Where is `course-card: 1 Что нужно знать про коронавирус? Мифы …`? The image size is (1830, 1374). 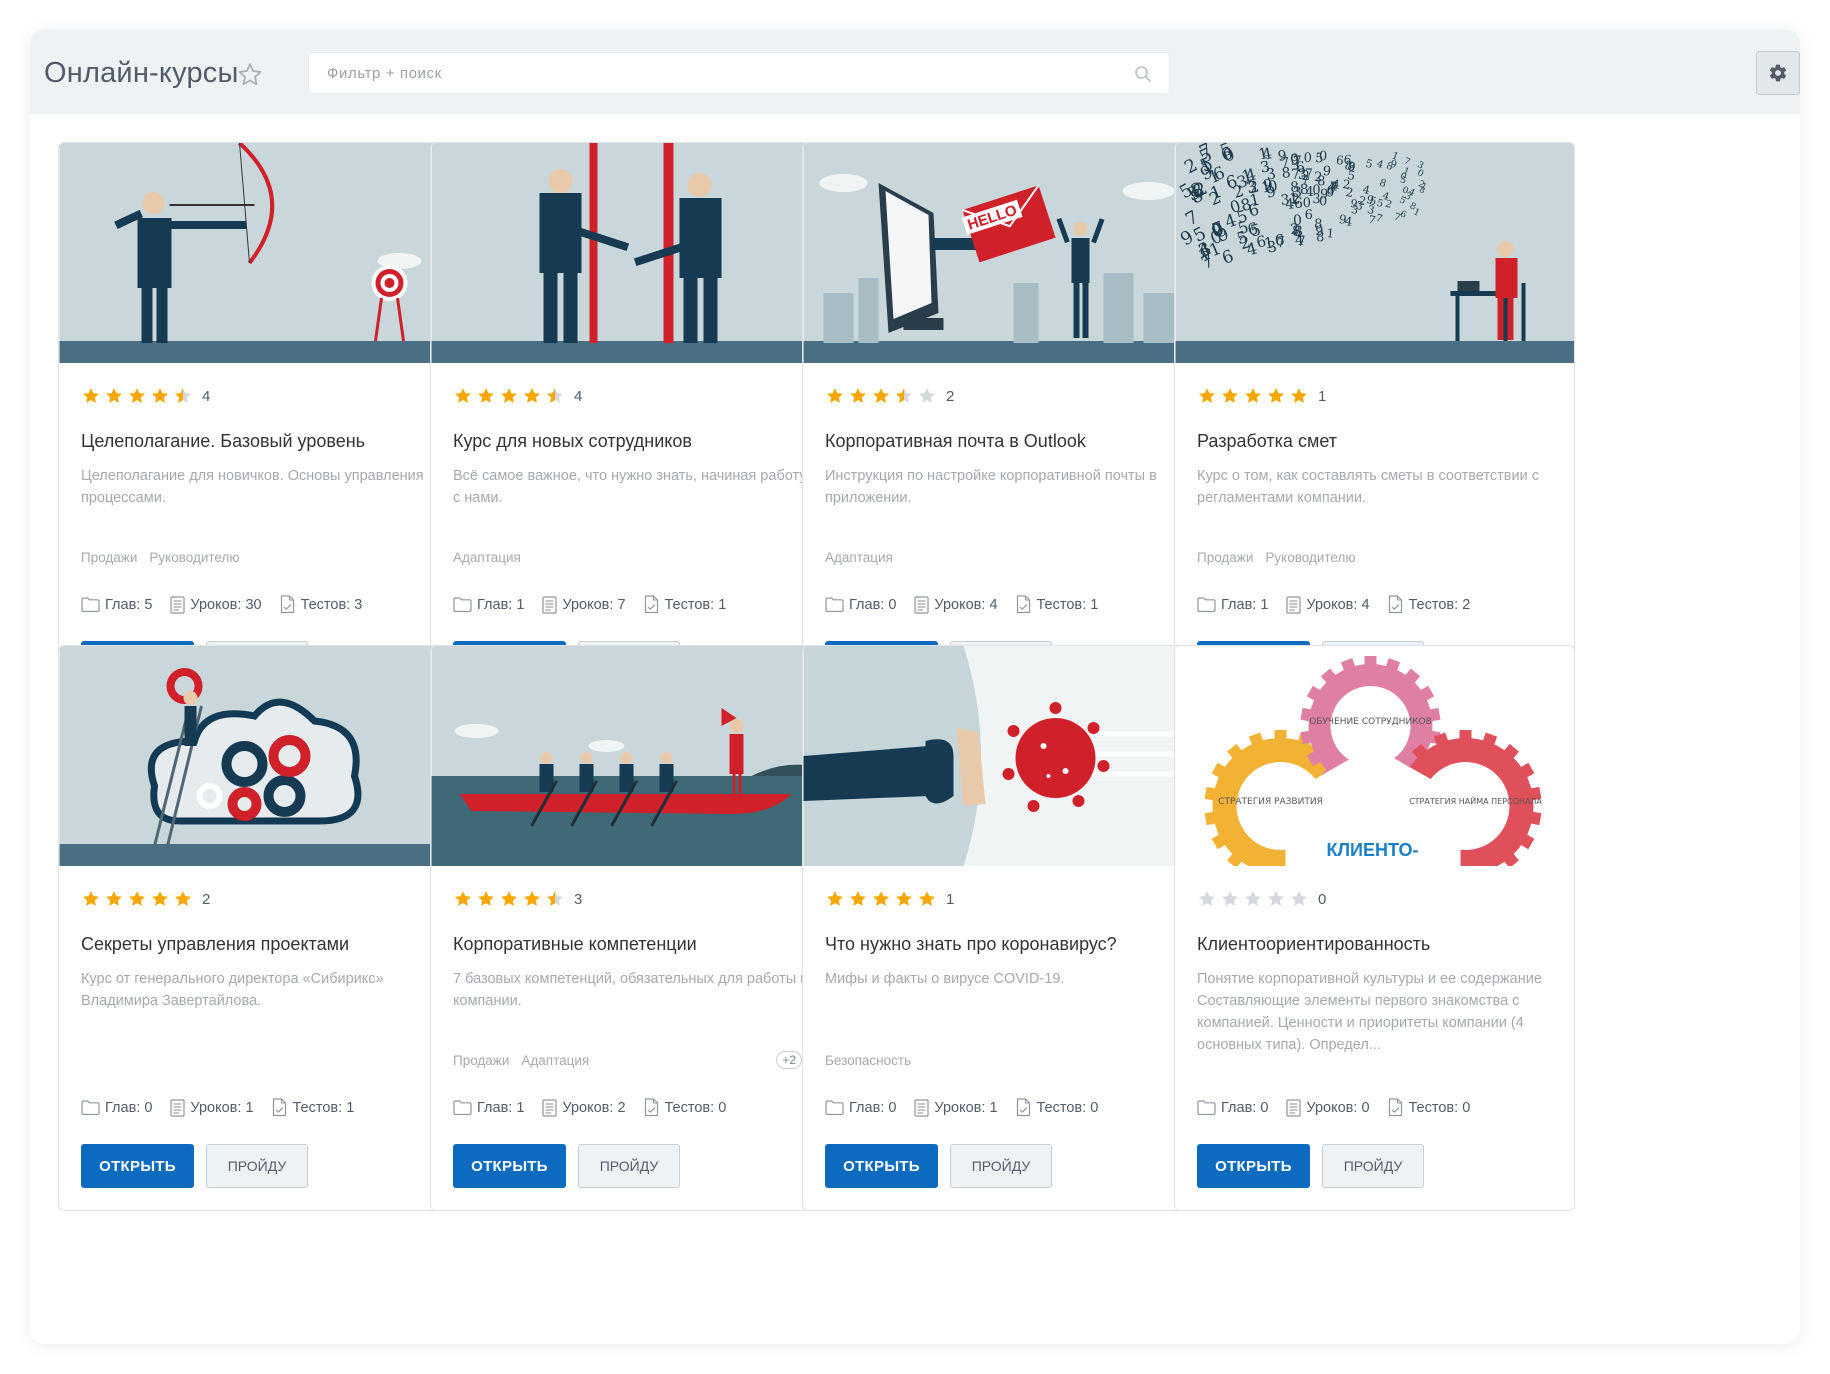 course-card: 1 Что нужно знать про коронавирус? Мифы … is located at coordinates (1002, 928).